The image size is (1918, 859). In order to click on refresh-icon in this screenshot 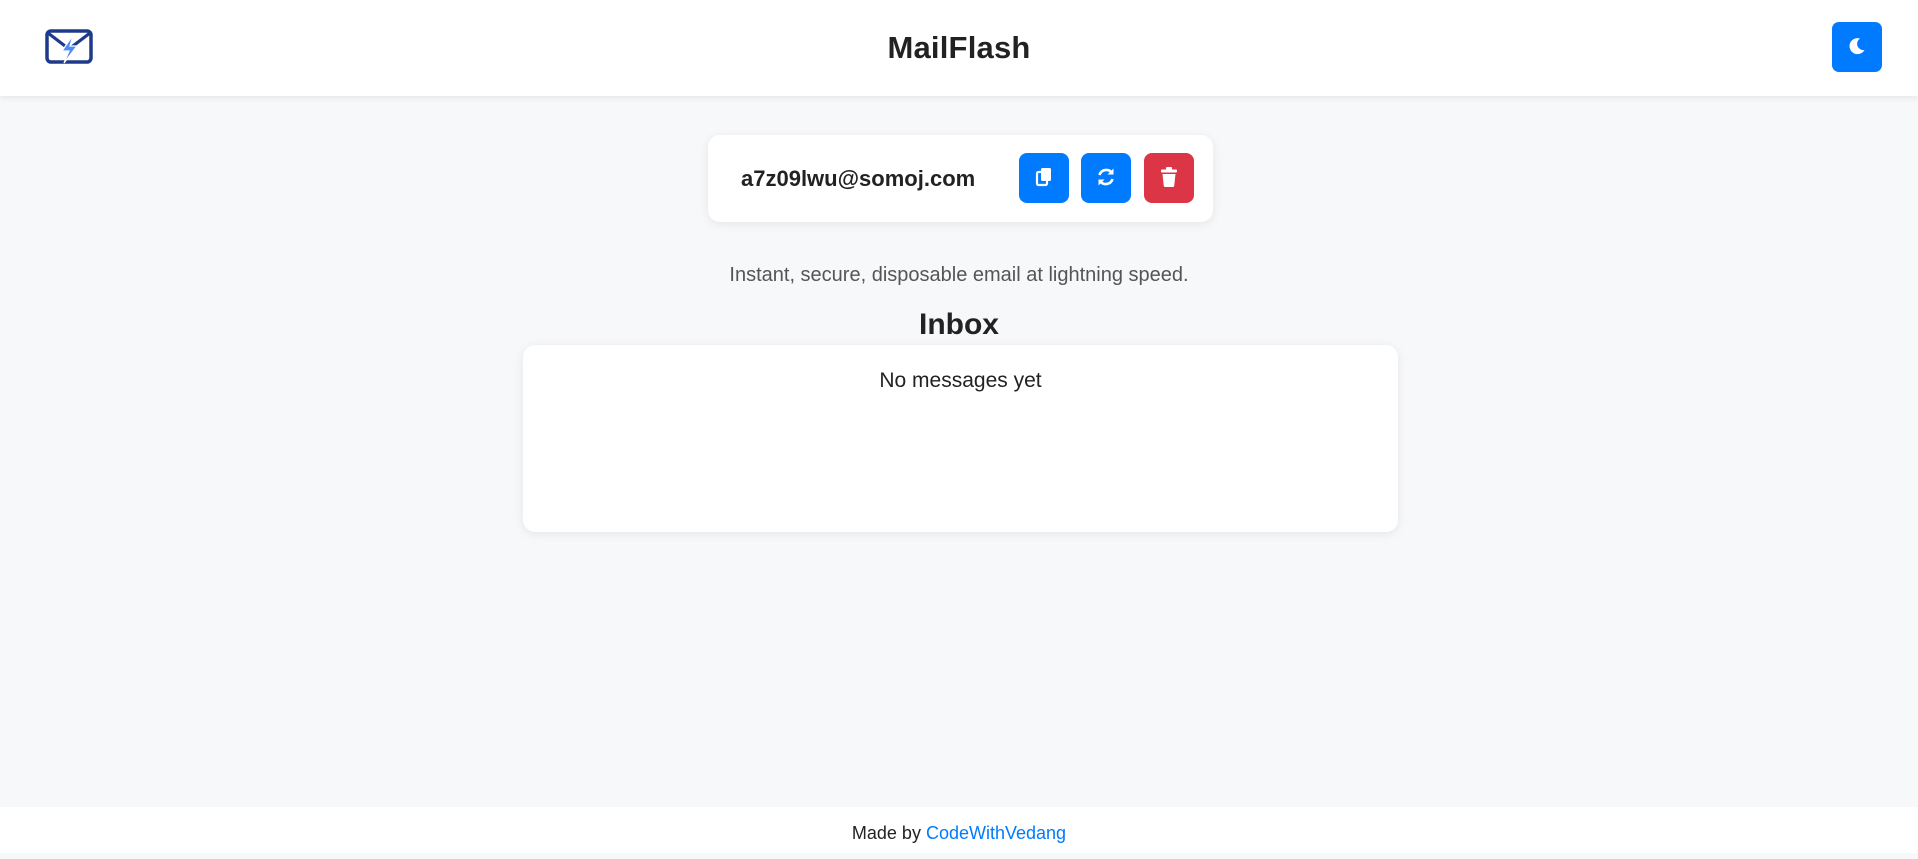, I will do `click(1106, 178)`.